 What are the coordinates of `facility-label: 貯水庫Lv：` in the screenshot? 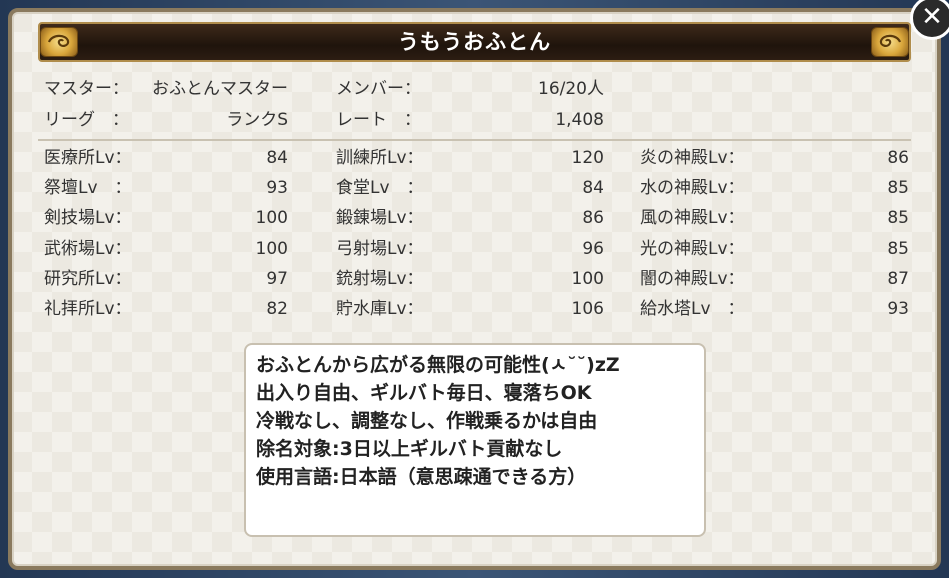 It's located at (380, 309).